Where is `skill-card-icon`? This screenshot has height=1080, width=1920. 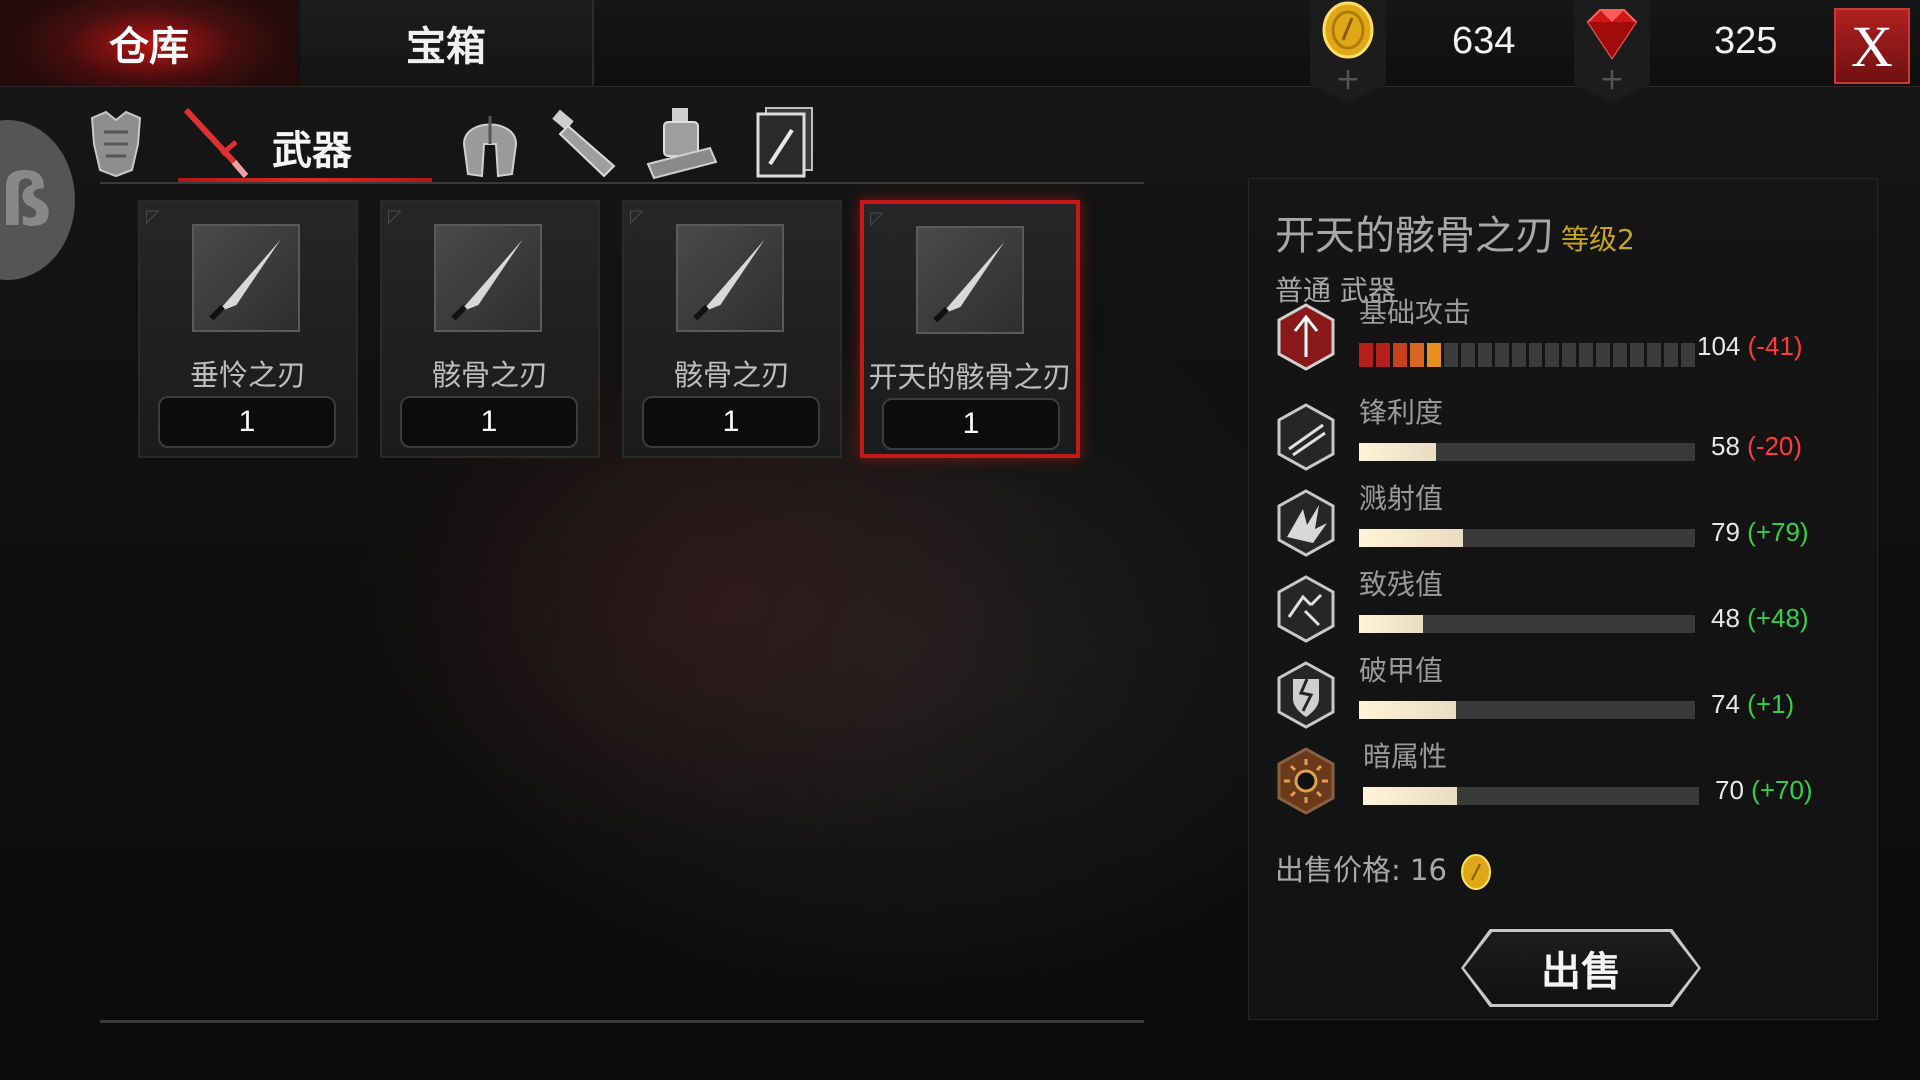
skill-card-icon is located at coordinates (786, 142).